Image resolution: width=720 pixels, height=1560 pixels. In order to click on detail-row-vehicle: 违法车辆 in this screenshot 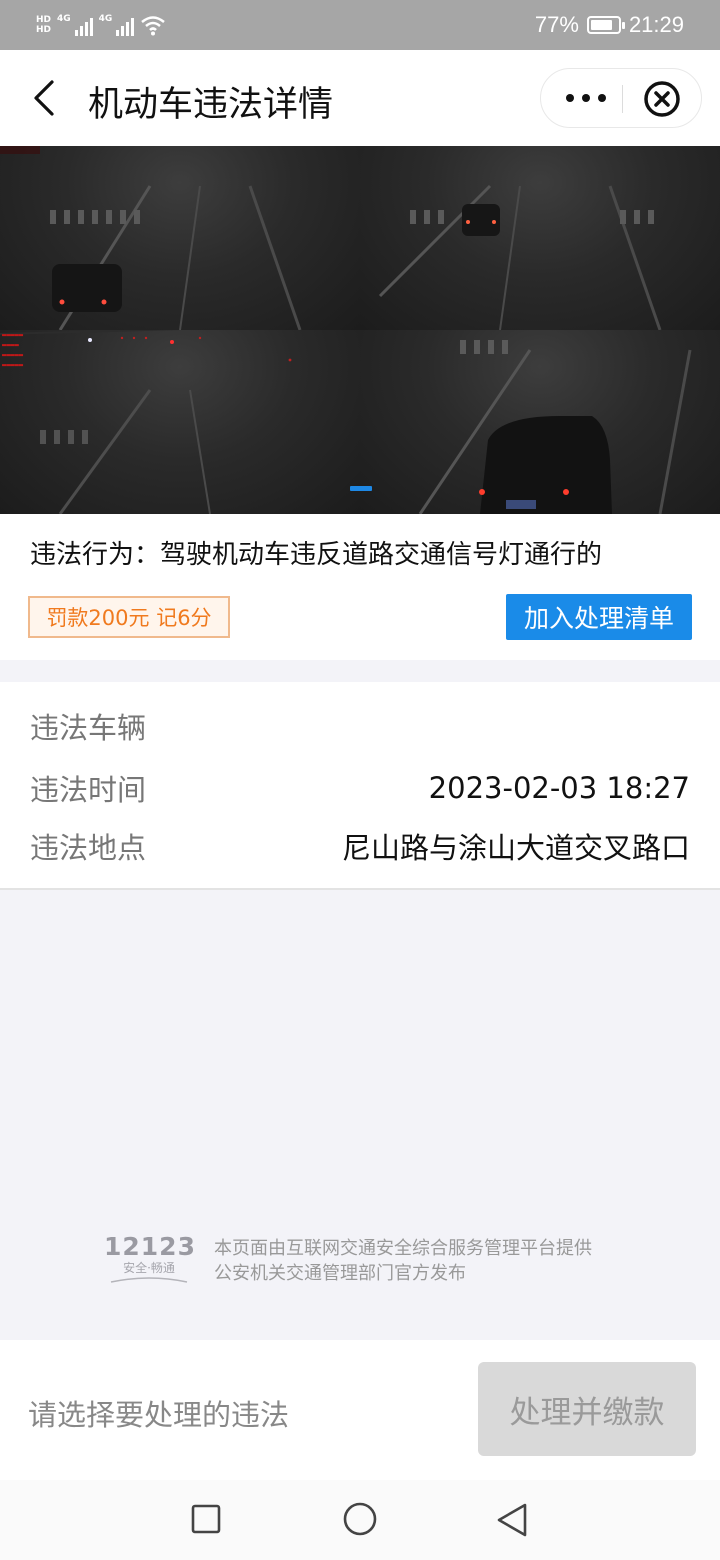, I will do `click(360, 726)`.